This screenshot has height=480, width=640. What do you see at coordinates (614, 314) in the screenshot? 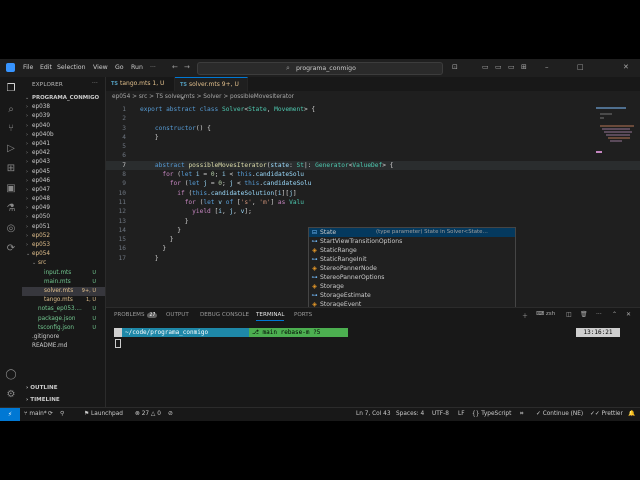
I see `maximize-panel-icon: ⌃` at bounding box center [614, 314].